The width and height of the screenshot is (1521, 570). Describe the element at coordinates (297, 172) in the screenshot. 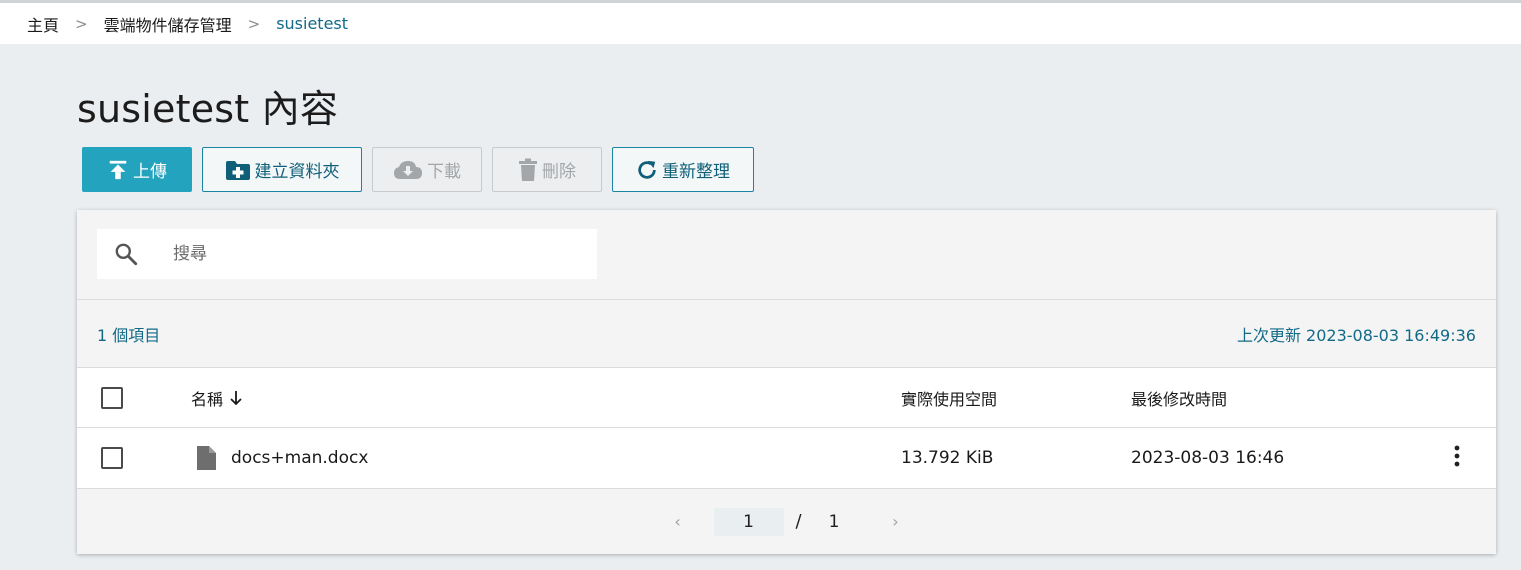

I see `create-folder-label: 建立資料夾` at that location.